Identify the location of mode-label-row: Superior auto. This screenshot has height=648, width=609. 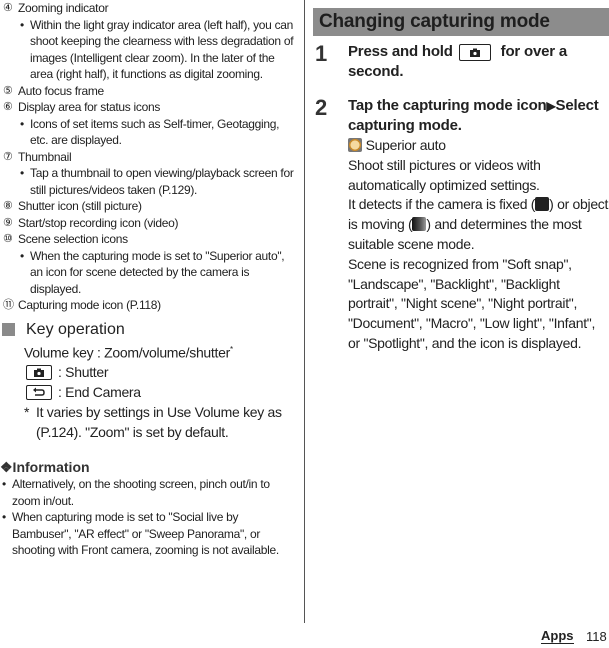
(478, 146).